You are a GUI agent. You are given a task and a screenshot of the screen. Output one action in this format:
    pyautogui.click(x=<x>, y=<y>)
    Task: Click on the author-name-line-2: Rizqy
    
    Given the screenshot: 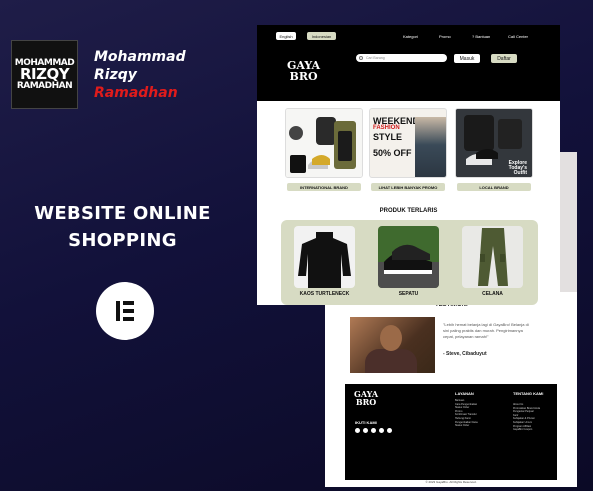 What is the action you would take?
    pyautogui.click(x=115, y=75)
    